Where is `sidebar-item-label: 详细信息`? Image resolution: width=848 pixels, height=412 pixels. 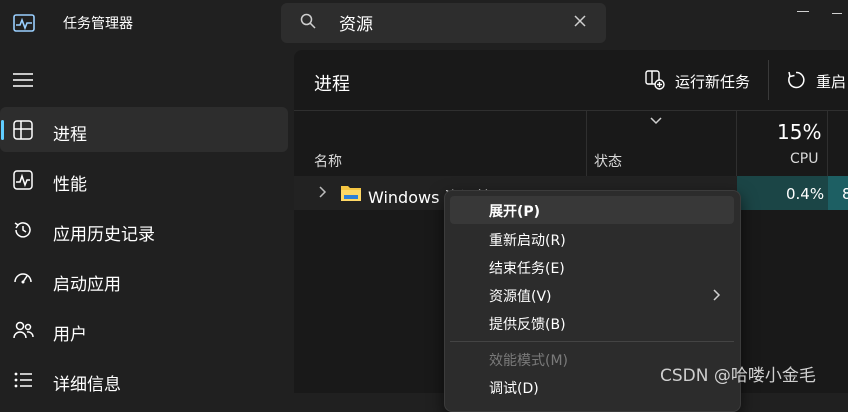 sidebar-item-label: 详细信息 is located at coordinates (87, 385).